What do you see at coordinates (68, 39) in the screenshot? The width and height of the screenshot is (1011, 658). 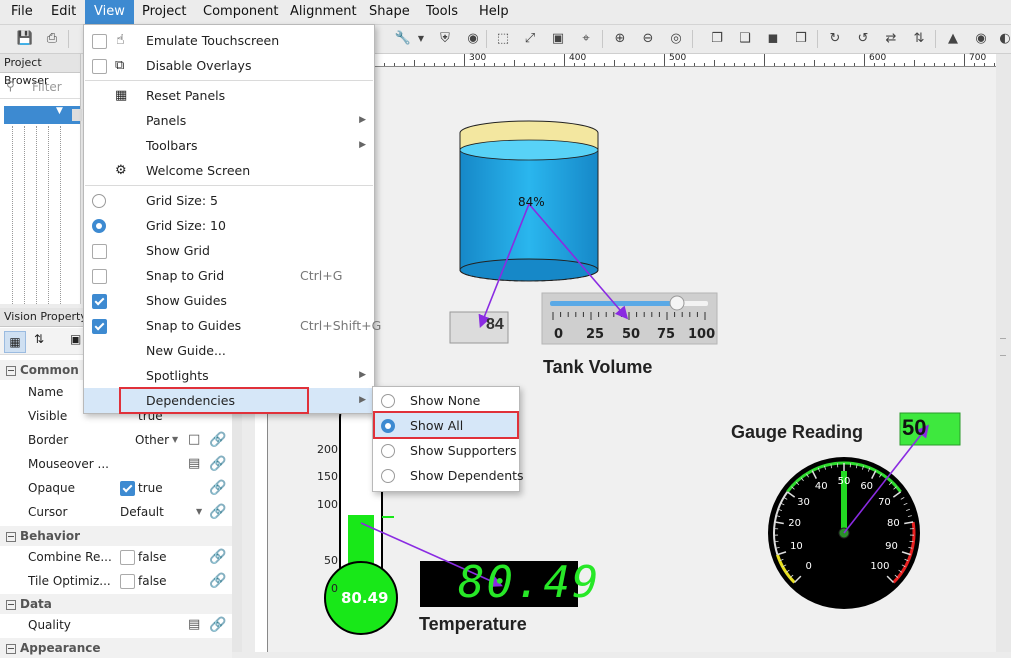 I see `toolbar-separator` at bounding box center [68, 39].